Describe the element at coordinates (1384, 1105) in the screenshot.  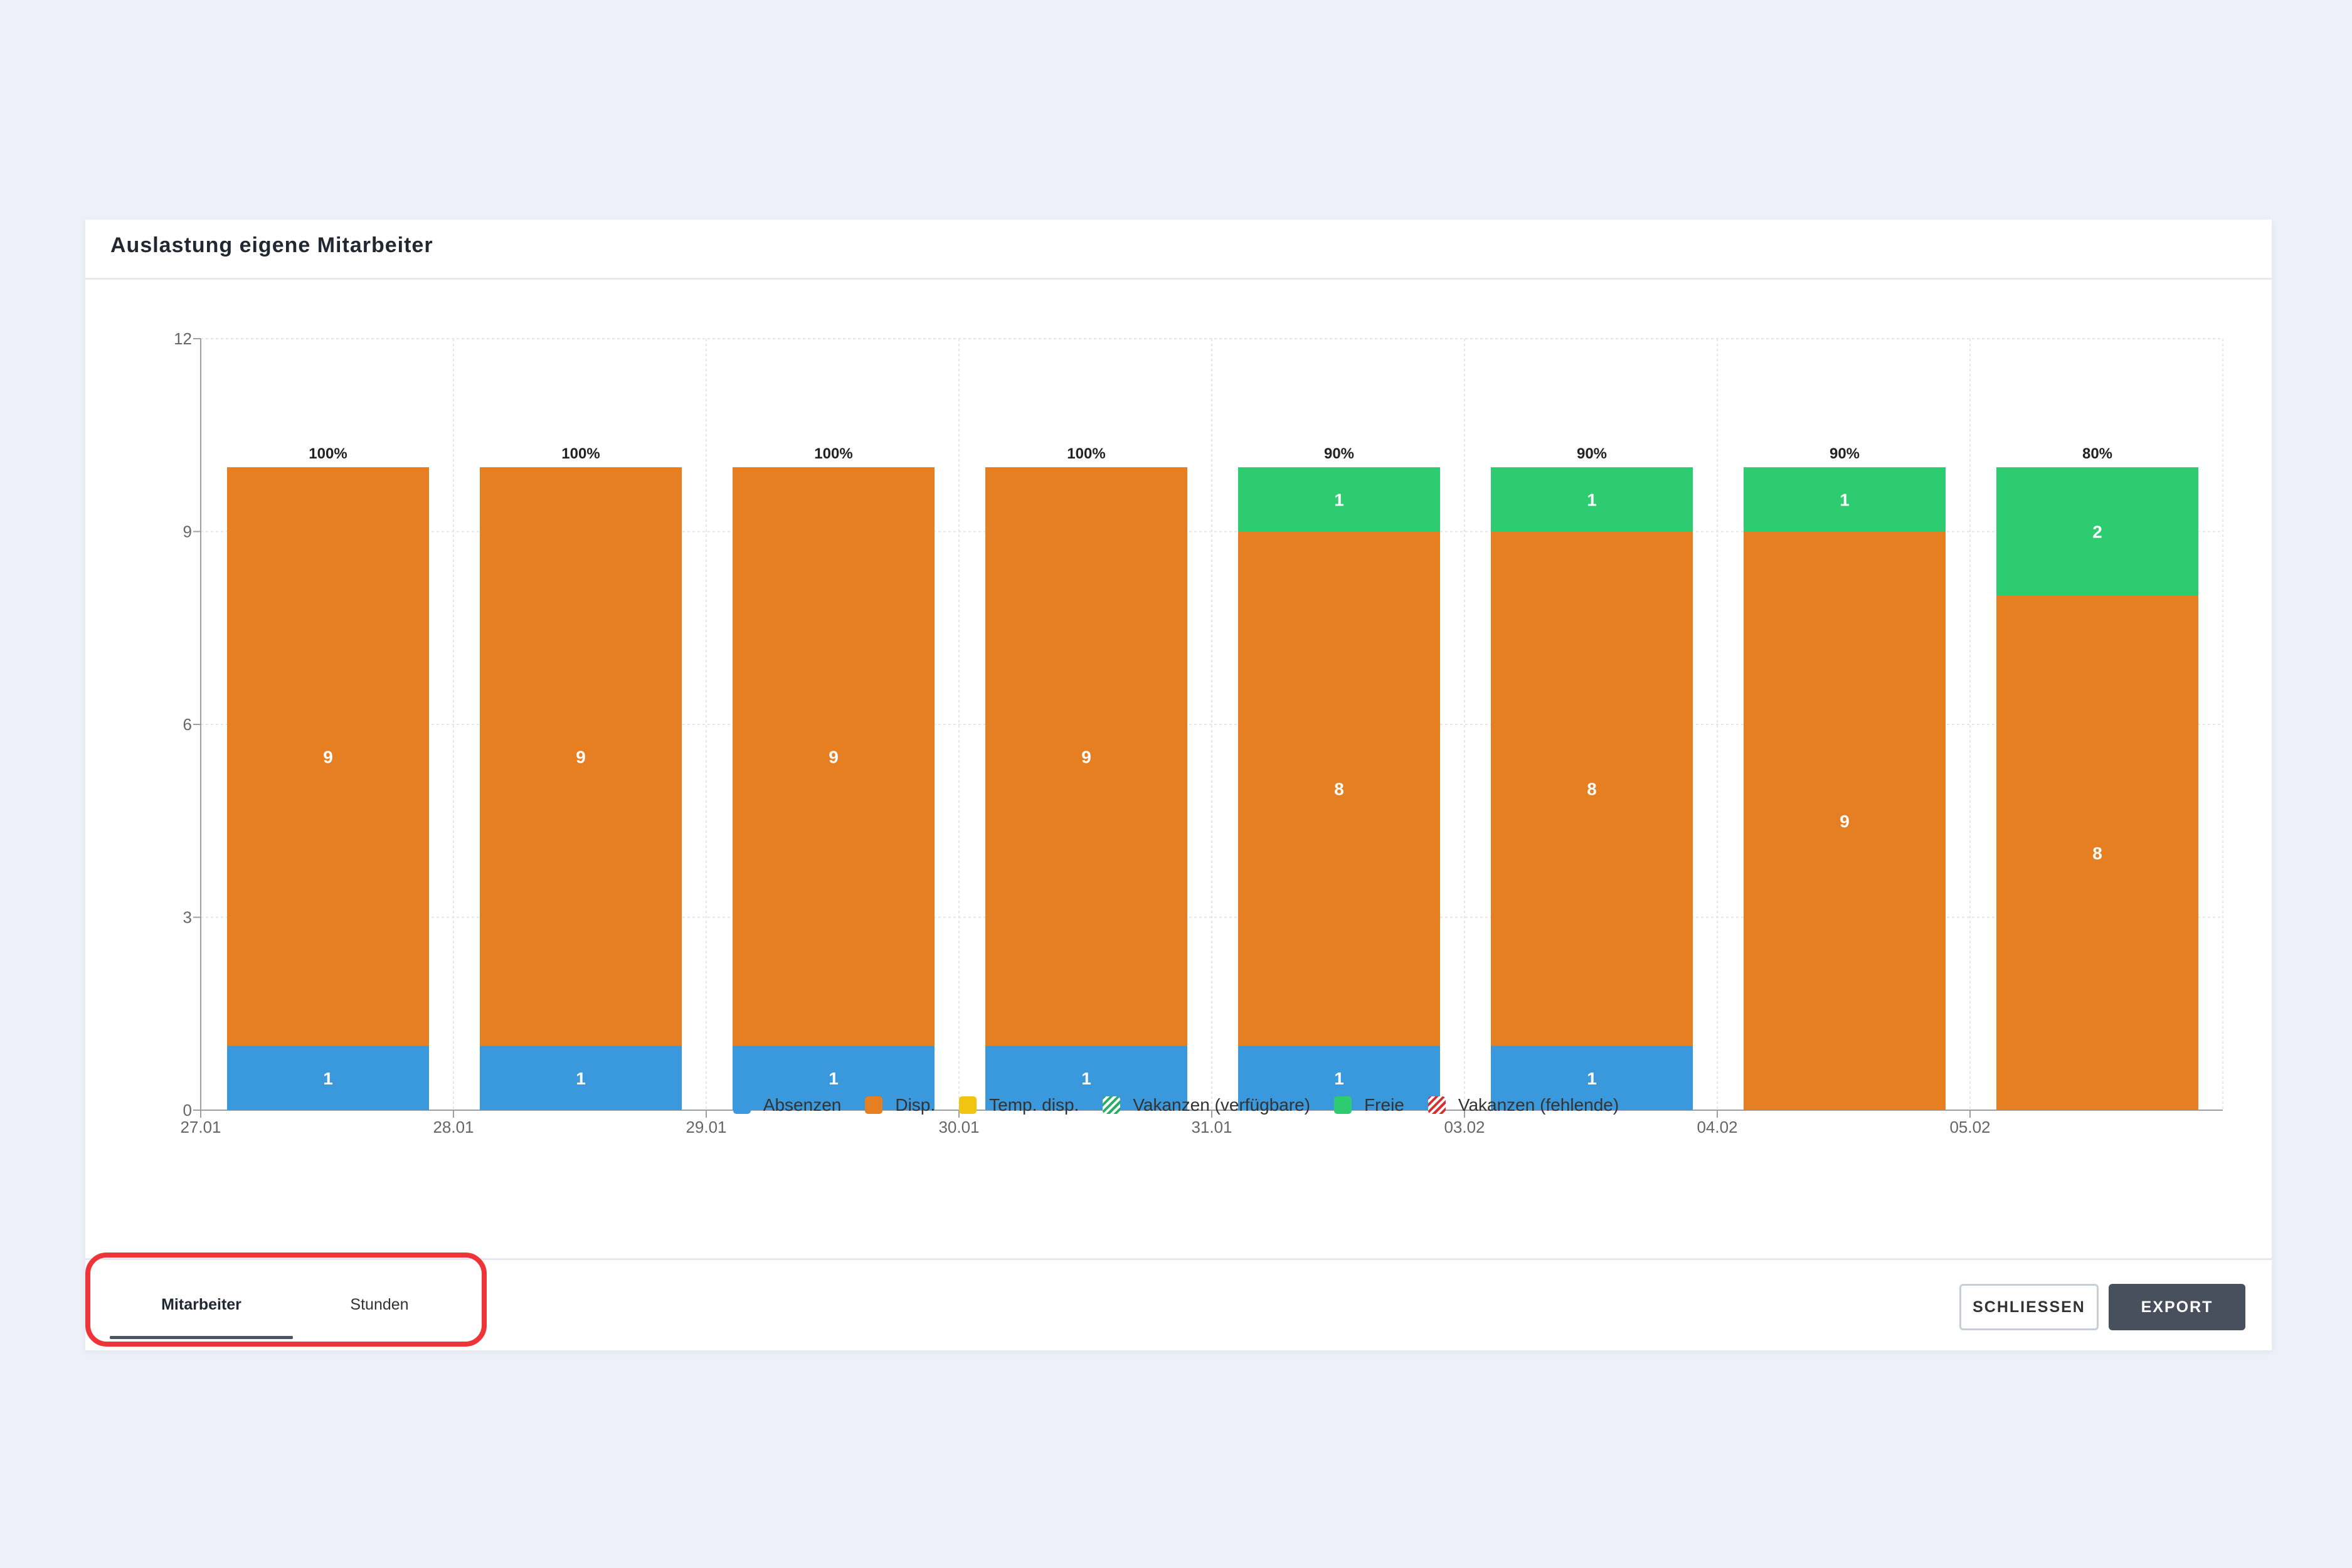
I see `legend-label: Freie` at that location.